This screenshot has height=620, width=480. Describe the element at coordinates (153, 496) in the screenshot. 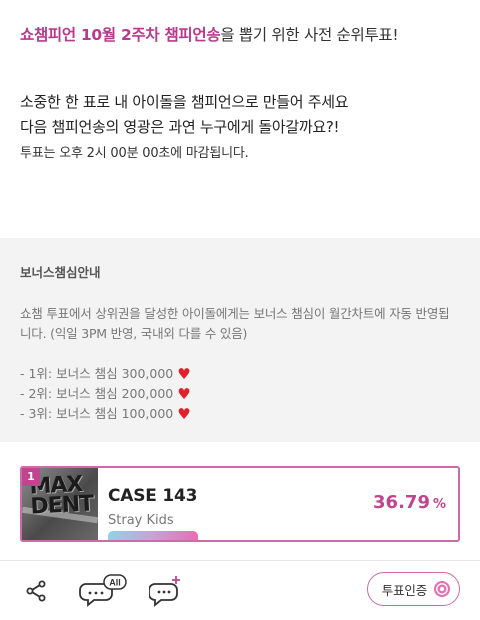

I see `song-title: CASE 143` at that location.